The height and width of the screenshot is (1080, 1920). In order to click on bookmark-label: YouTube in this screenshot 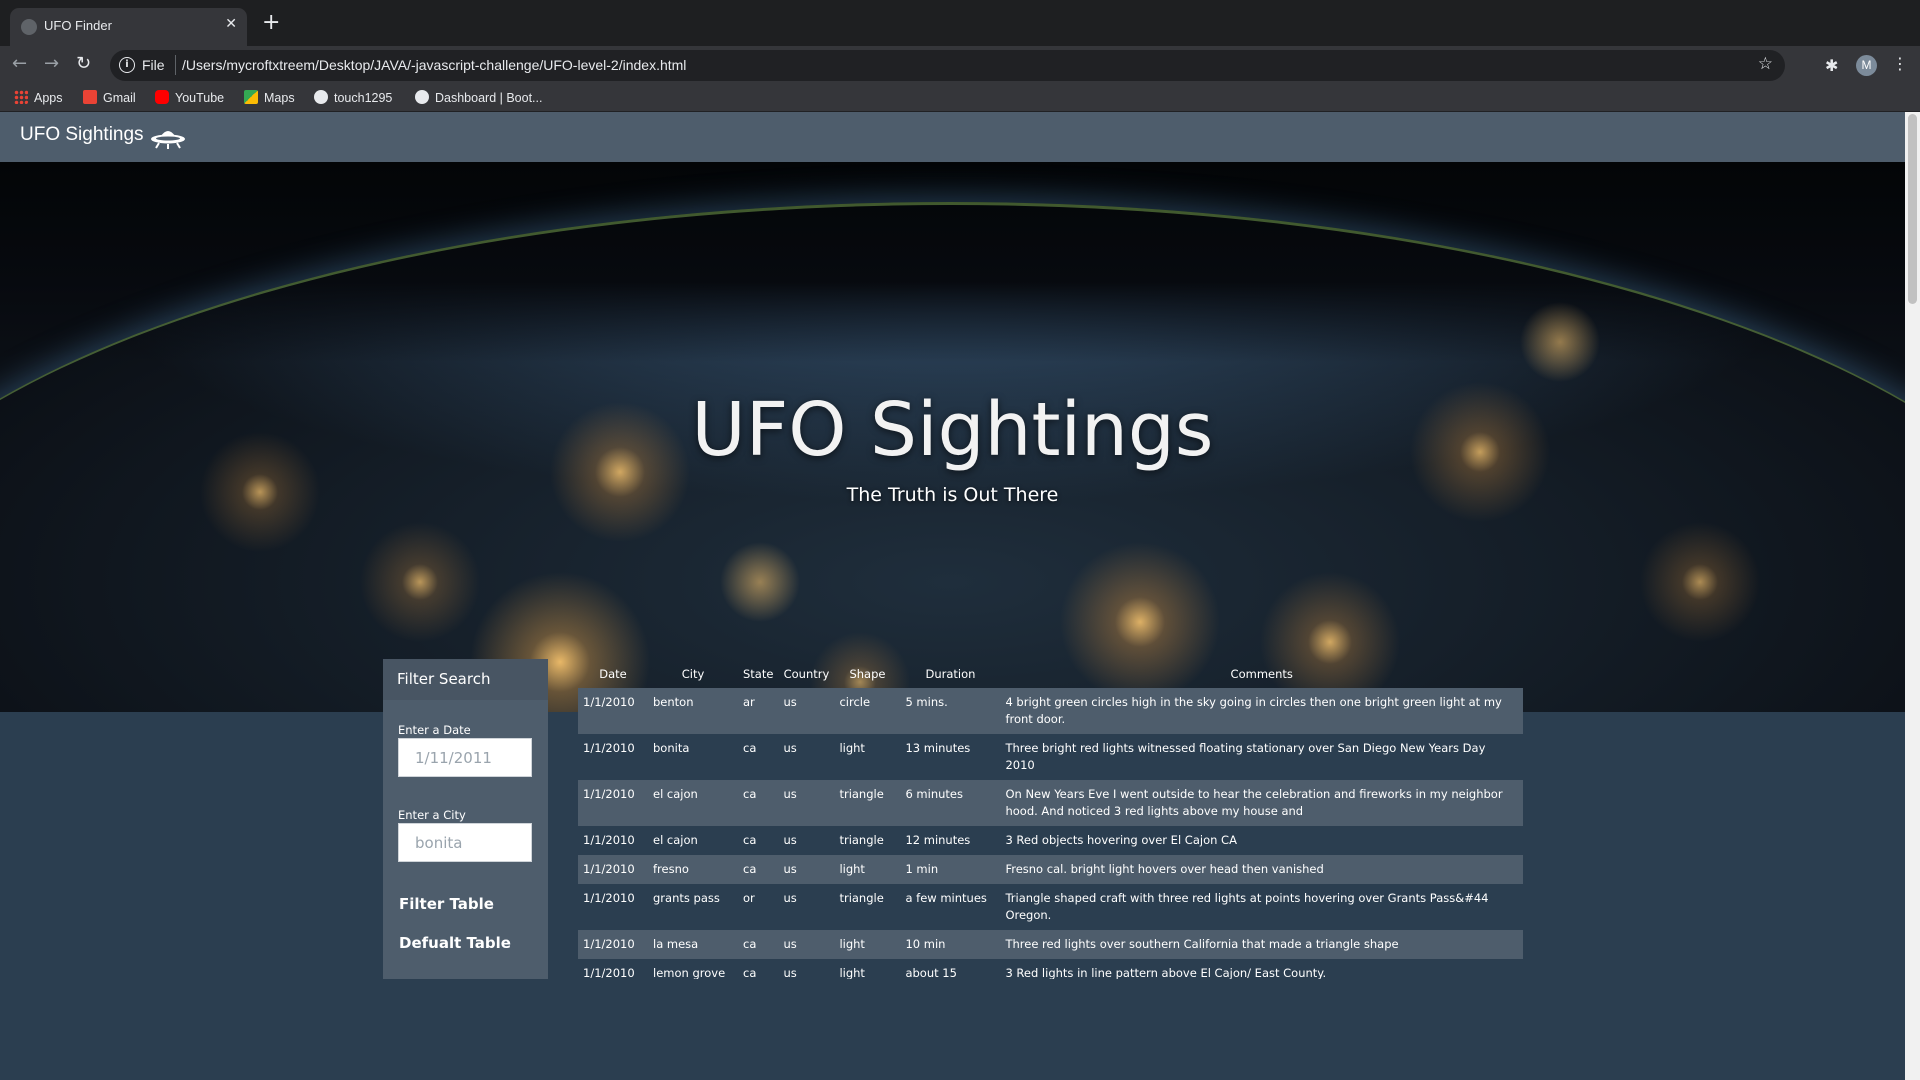, I will do `click(200, 98)`.